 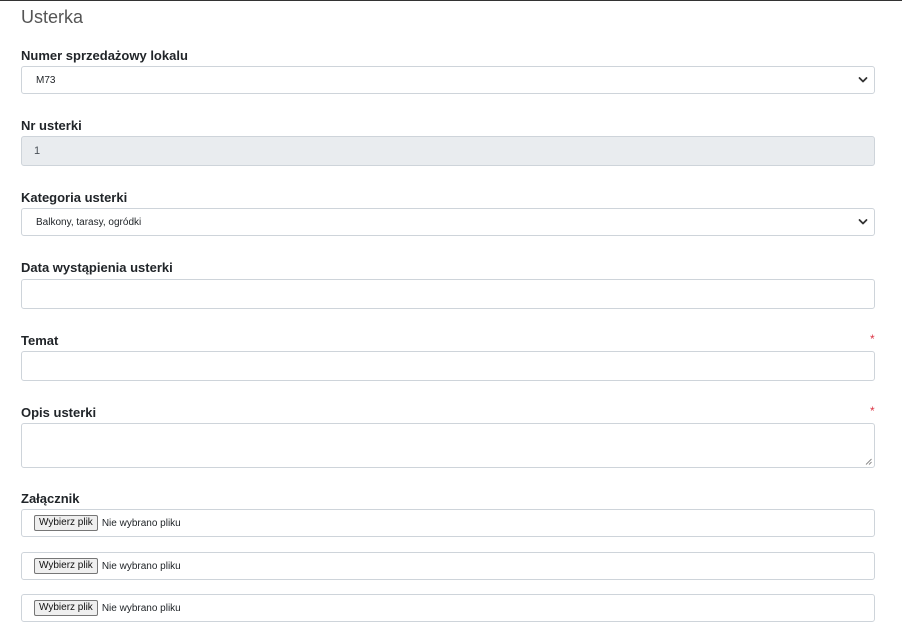 I want to click on attachment-label: Załącznik, so click(x=50, y=498).